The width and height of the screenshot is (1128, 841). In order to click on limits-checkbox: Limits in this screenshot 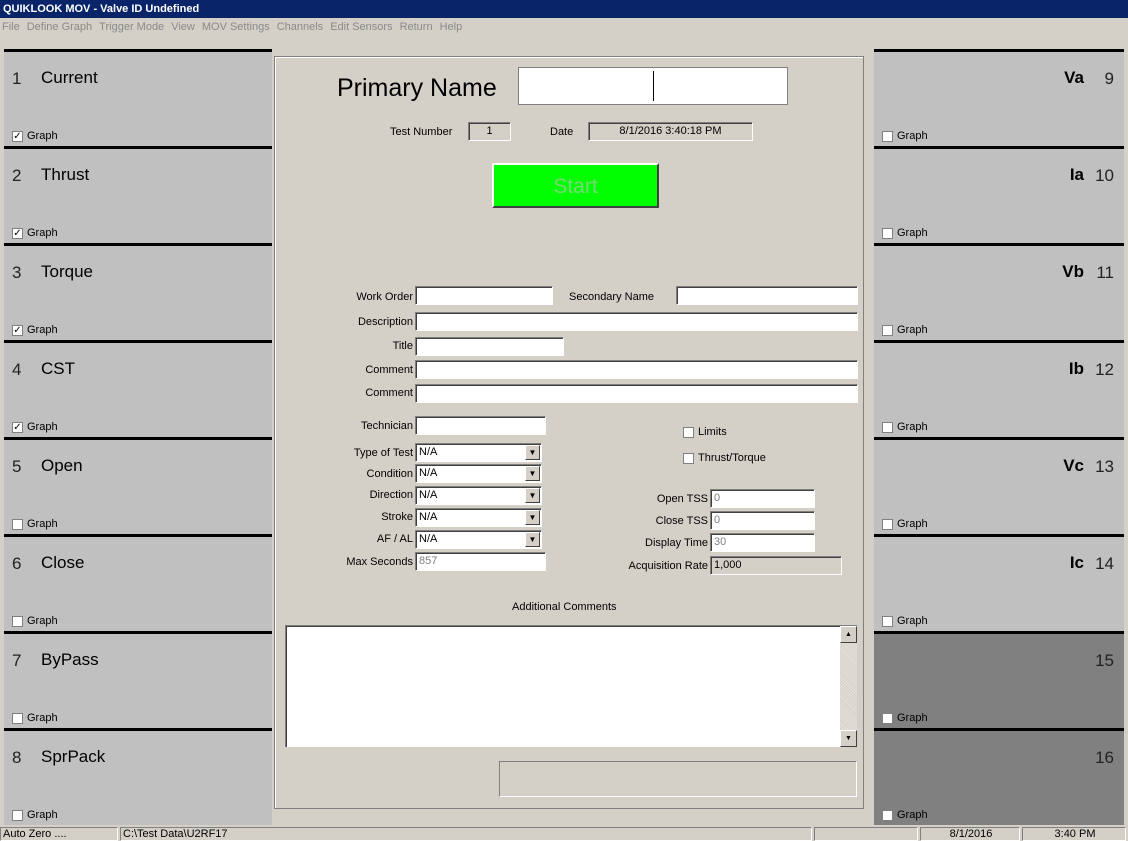, I will do `click(705, 432)`.